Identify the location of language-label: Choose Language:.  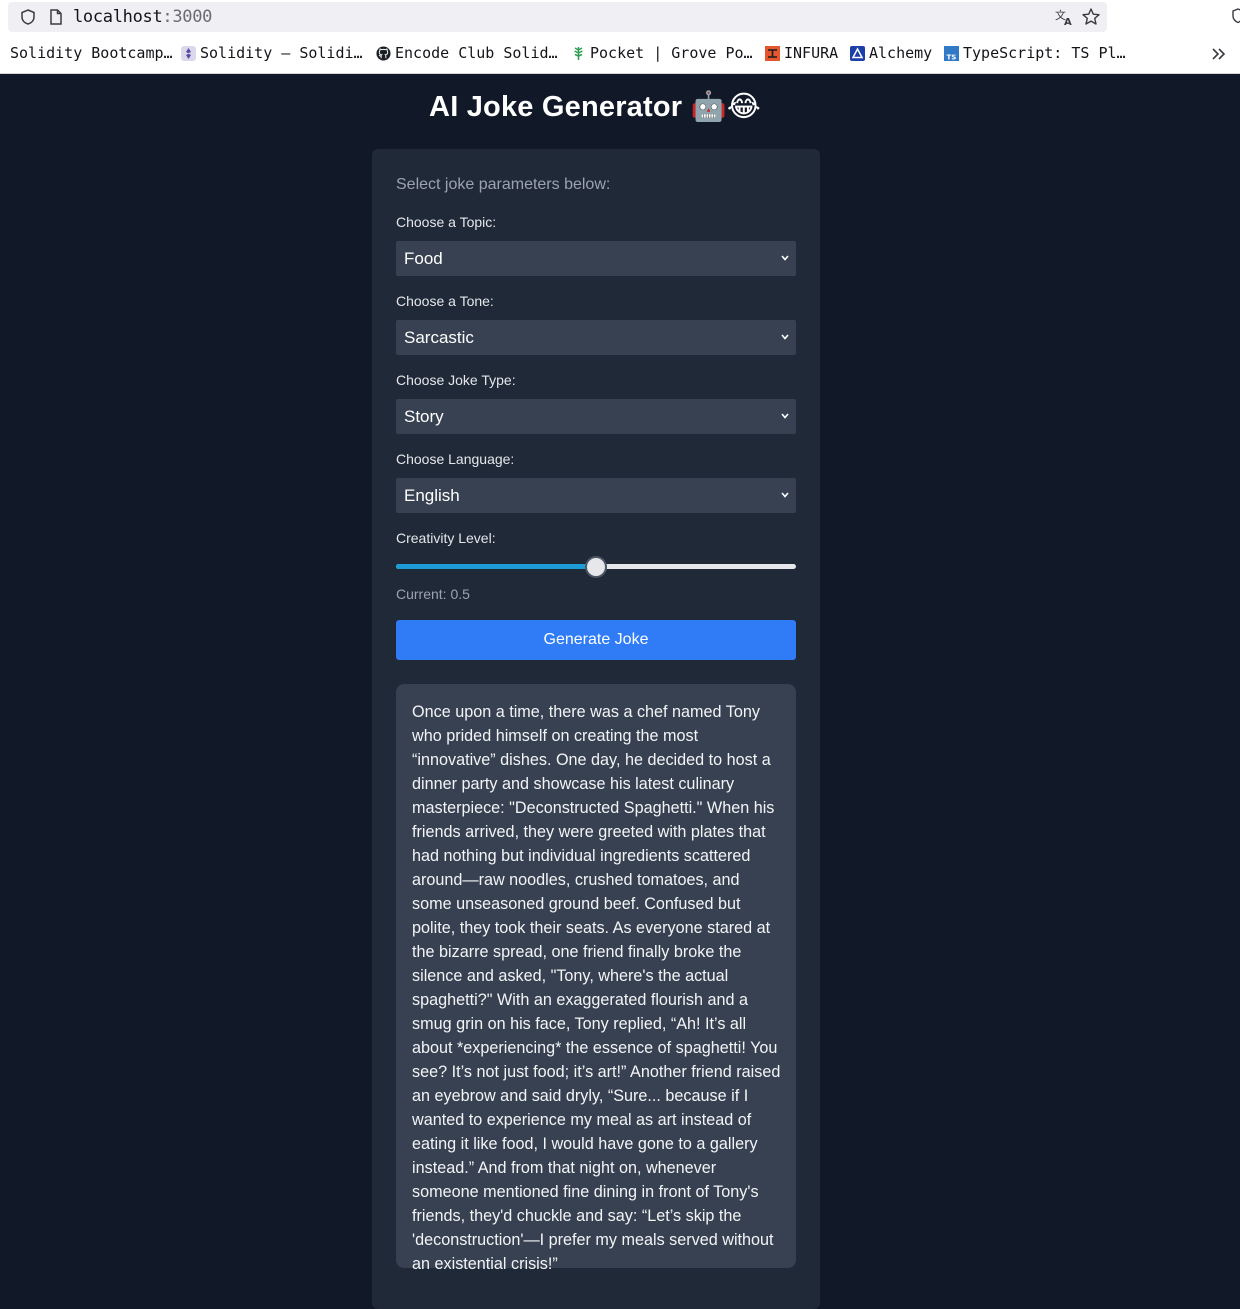
(455, 459).